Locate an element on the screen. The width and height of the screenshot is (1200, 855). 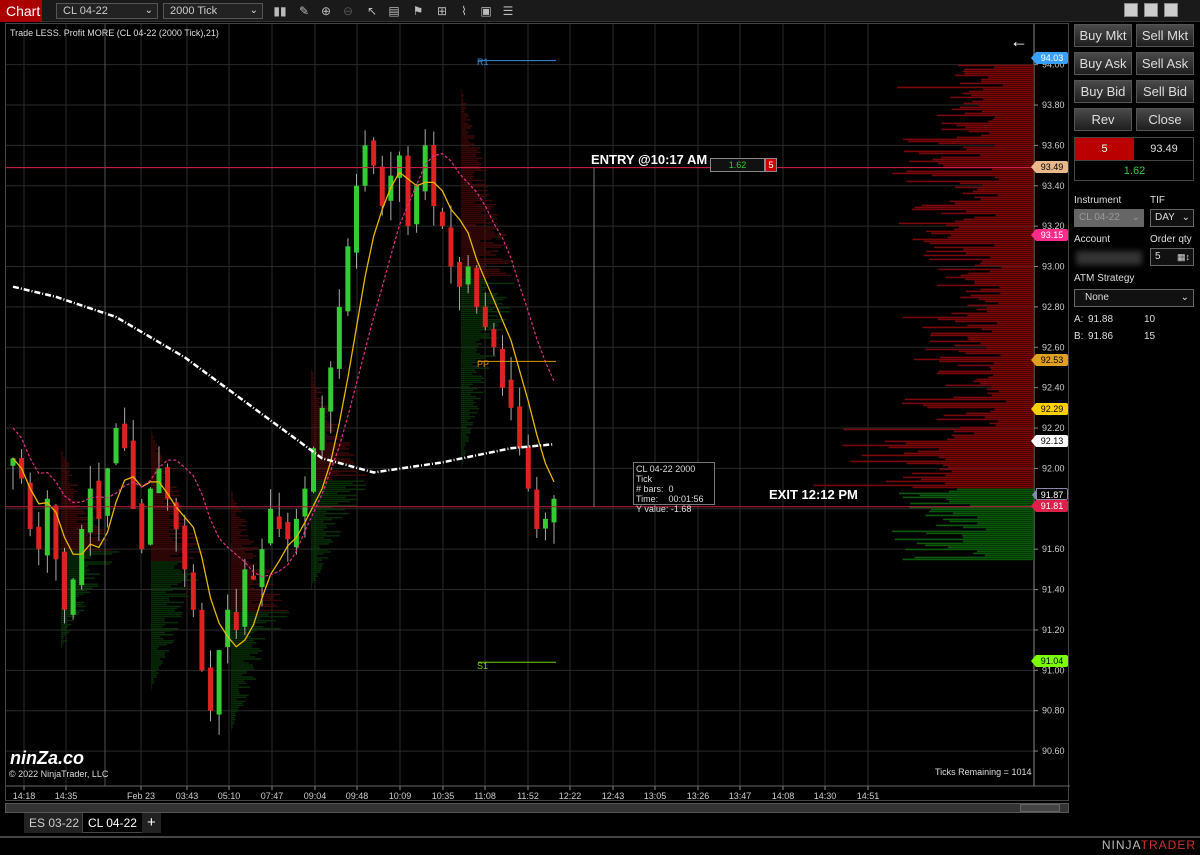
drawing-tools-icon: ⌇ is located at coordinates (464, 11).